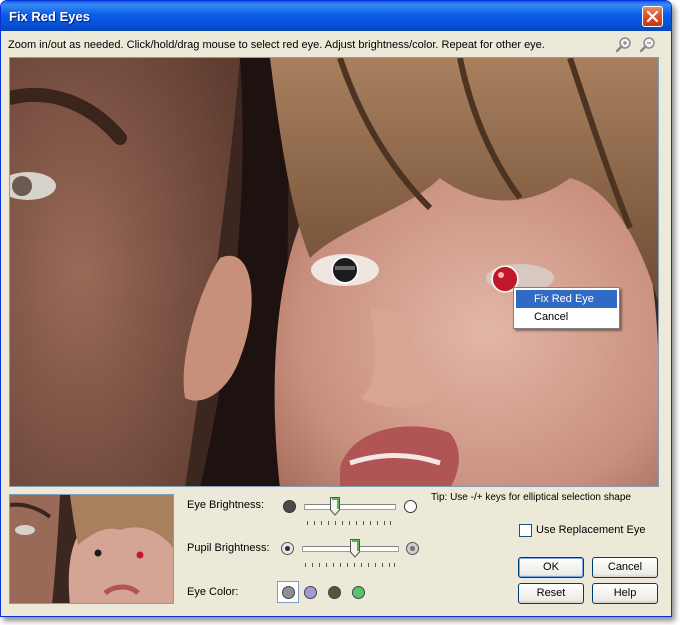 This screenshot has height=625, width=680. Describe the element at coordinates (350, 507) in the screenshot. I see `eye-brightness-track` at that location.